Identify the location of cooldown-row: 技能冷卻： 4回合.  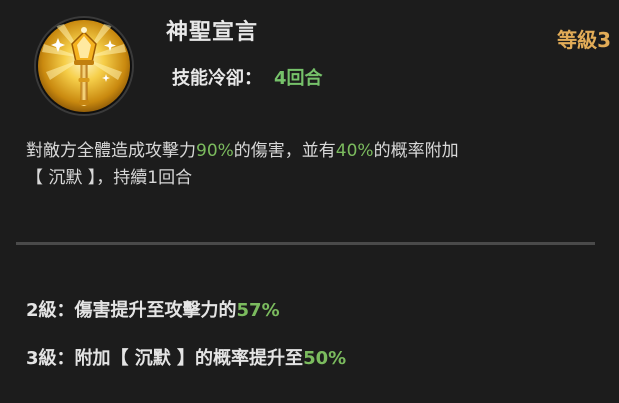
(247, 77).